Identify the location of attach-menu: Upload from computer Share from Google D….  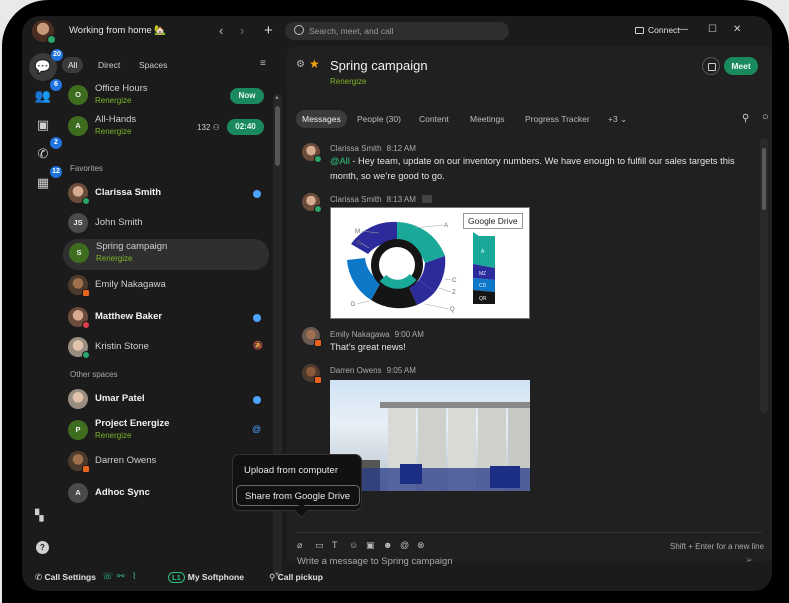
(297, 482).